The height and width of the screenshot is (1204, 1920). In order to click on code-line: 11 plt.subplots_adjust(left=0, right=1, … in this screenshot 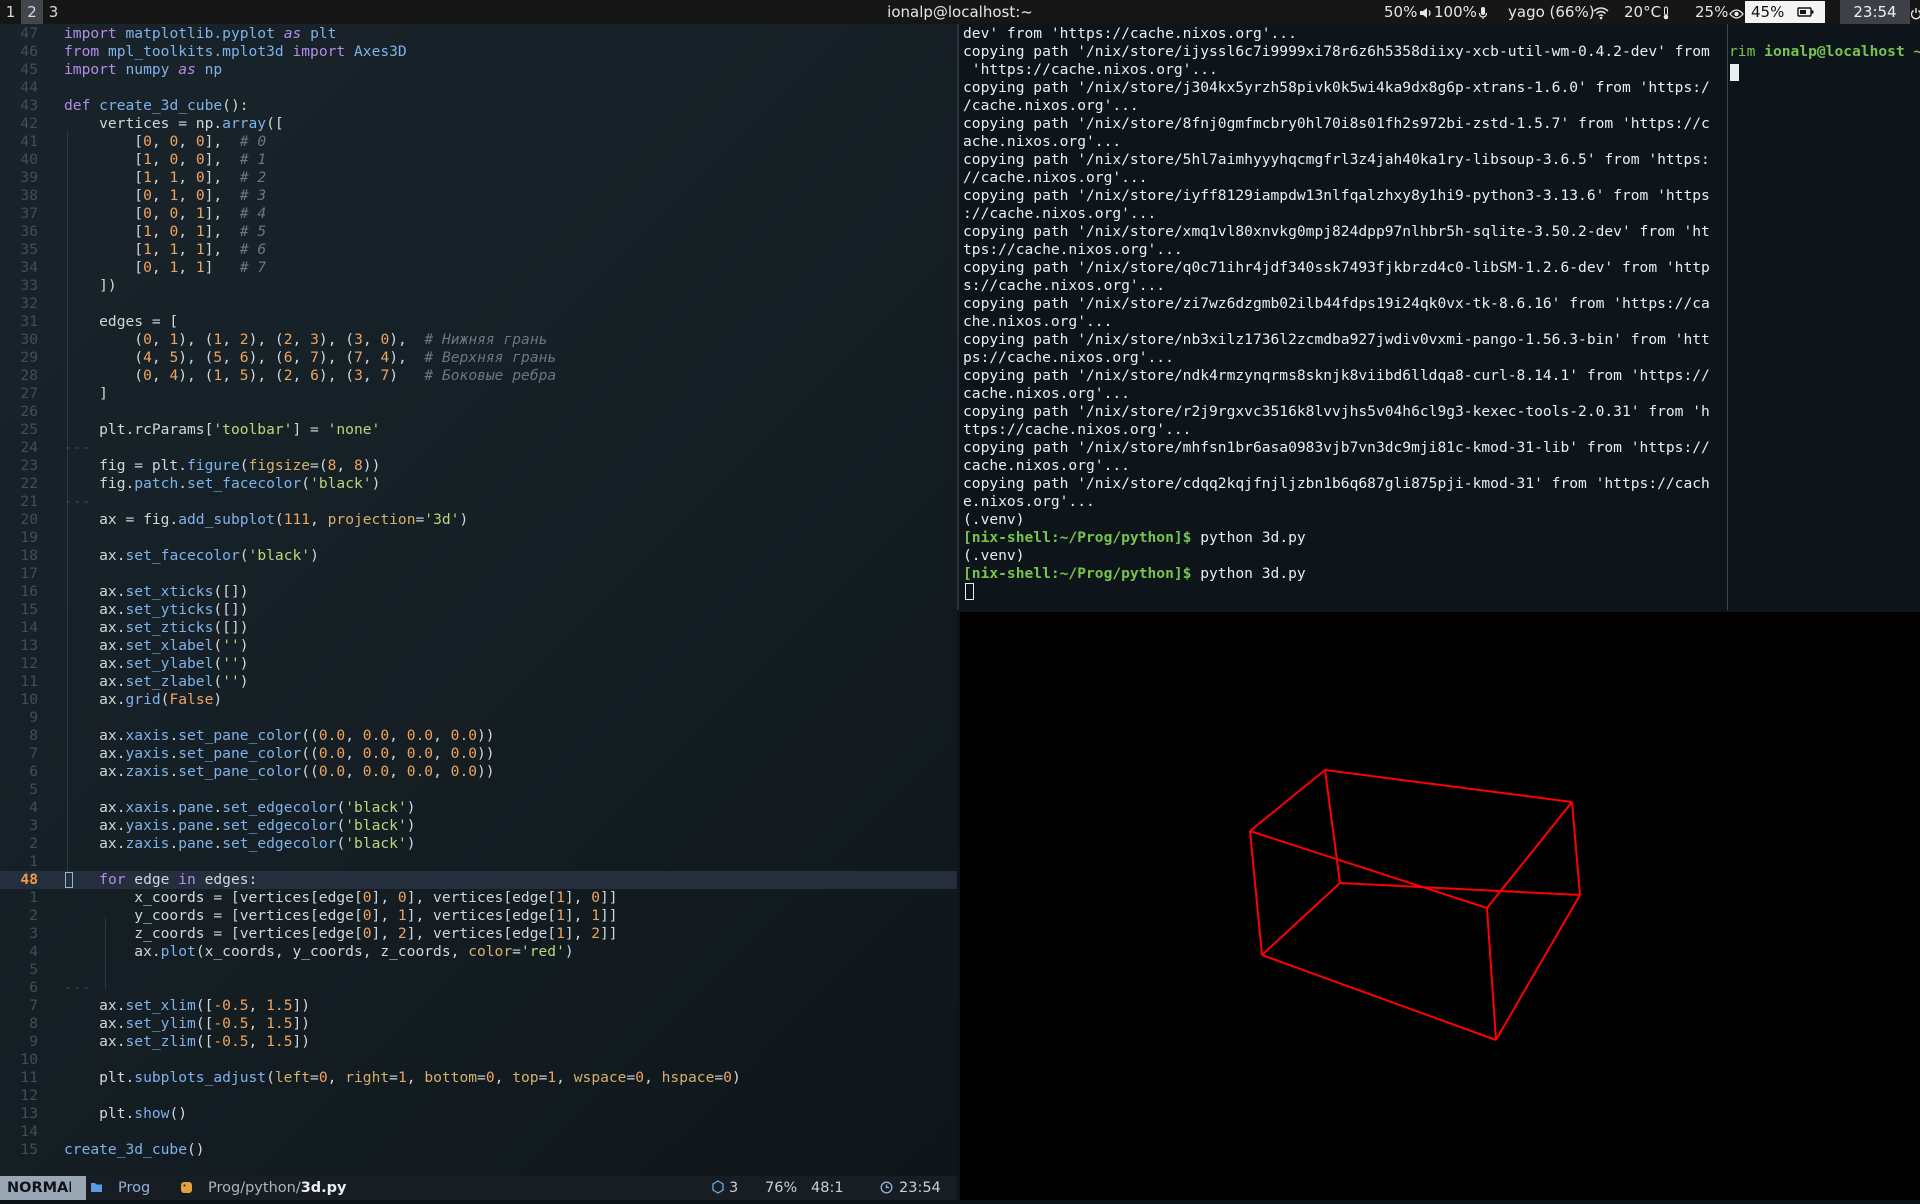, I will do `click(478, 1078)`.